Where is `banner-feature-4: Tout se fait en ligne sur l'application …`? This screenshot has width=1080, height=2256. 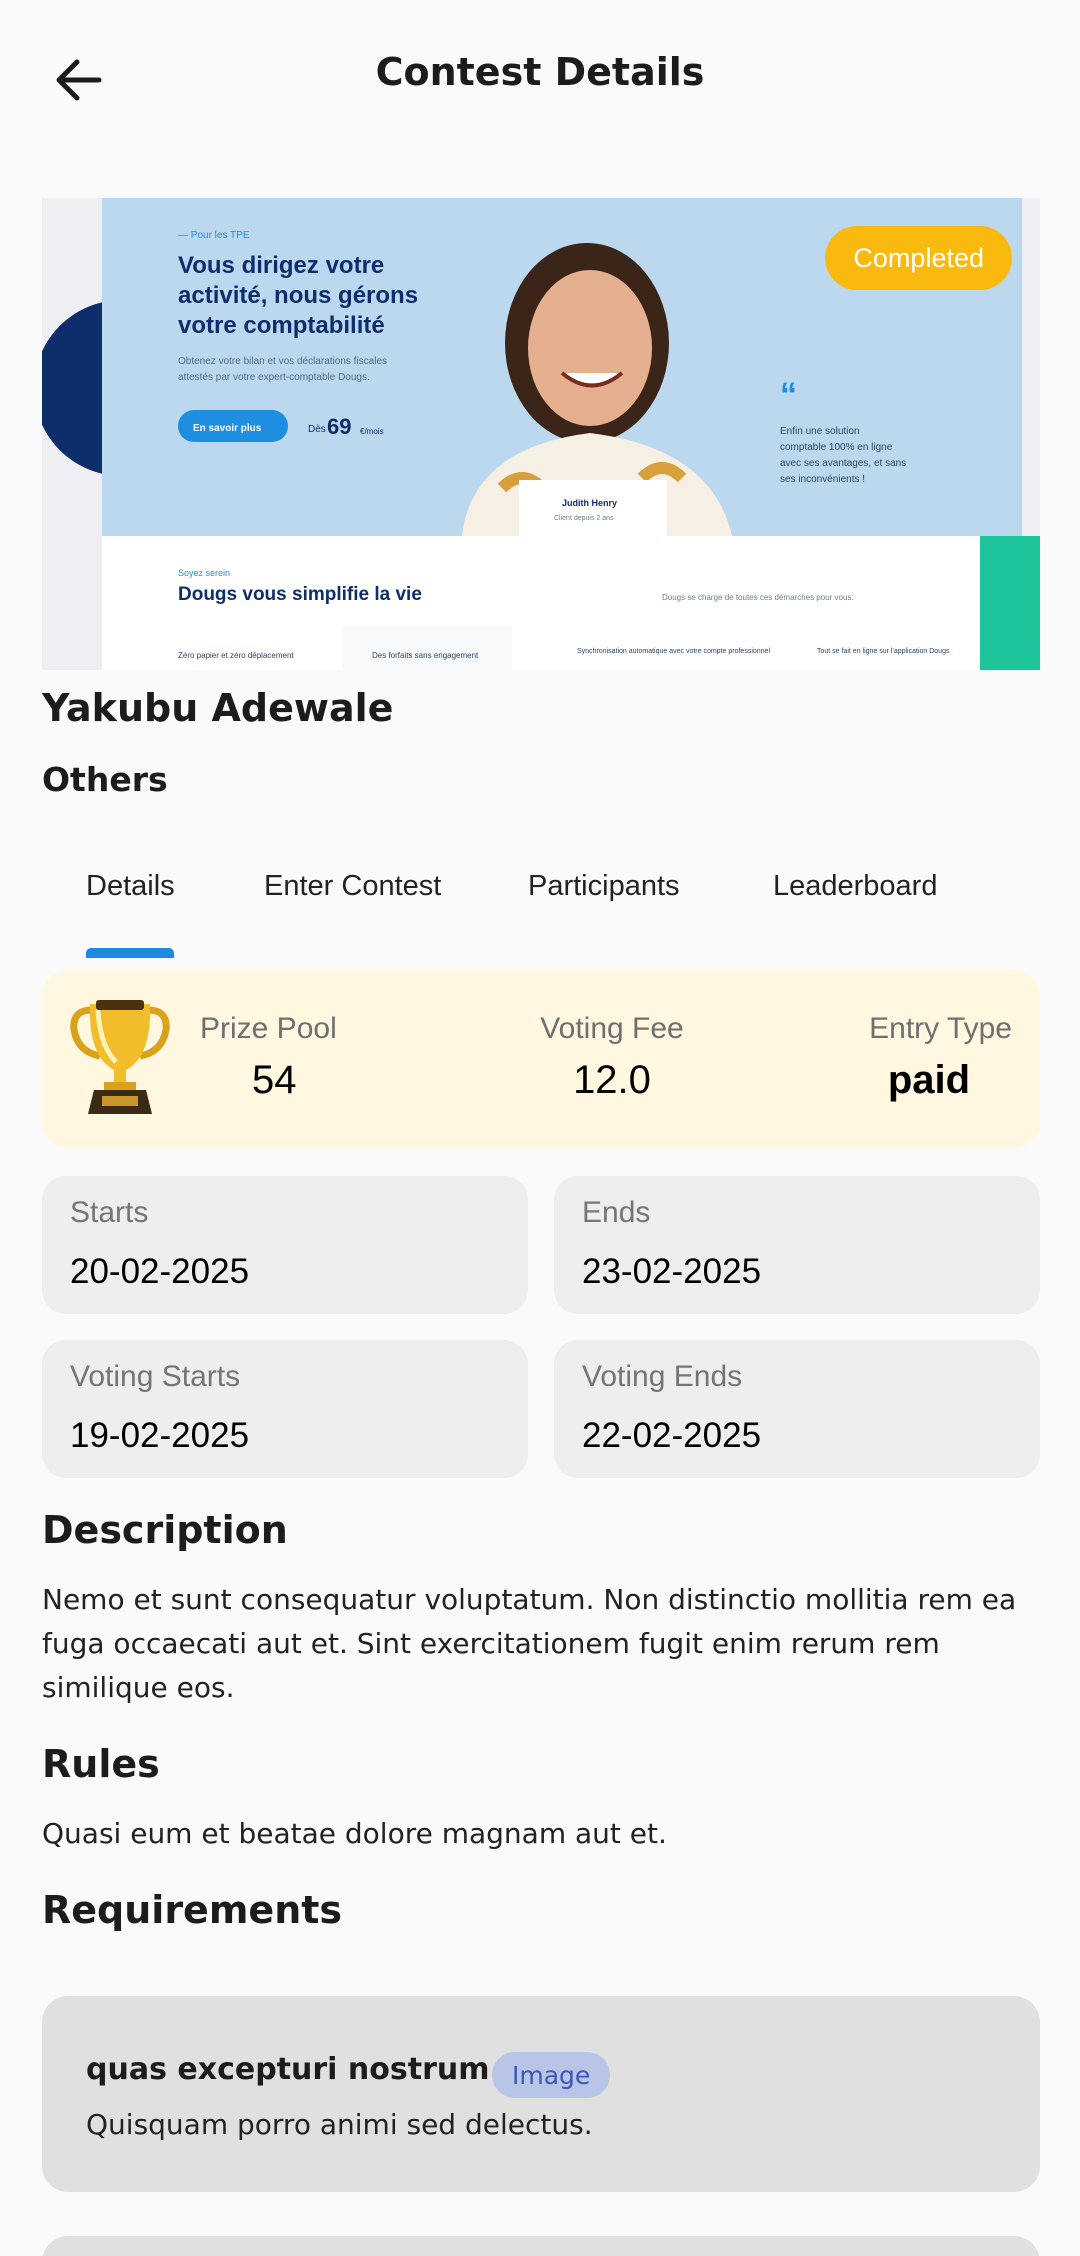 banner-feature-4: Tout se fait en ligne sur l'application … is located at coordinates (883, 651).